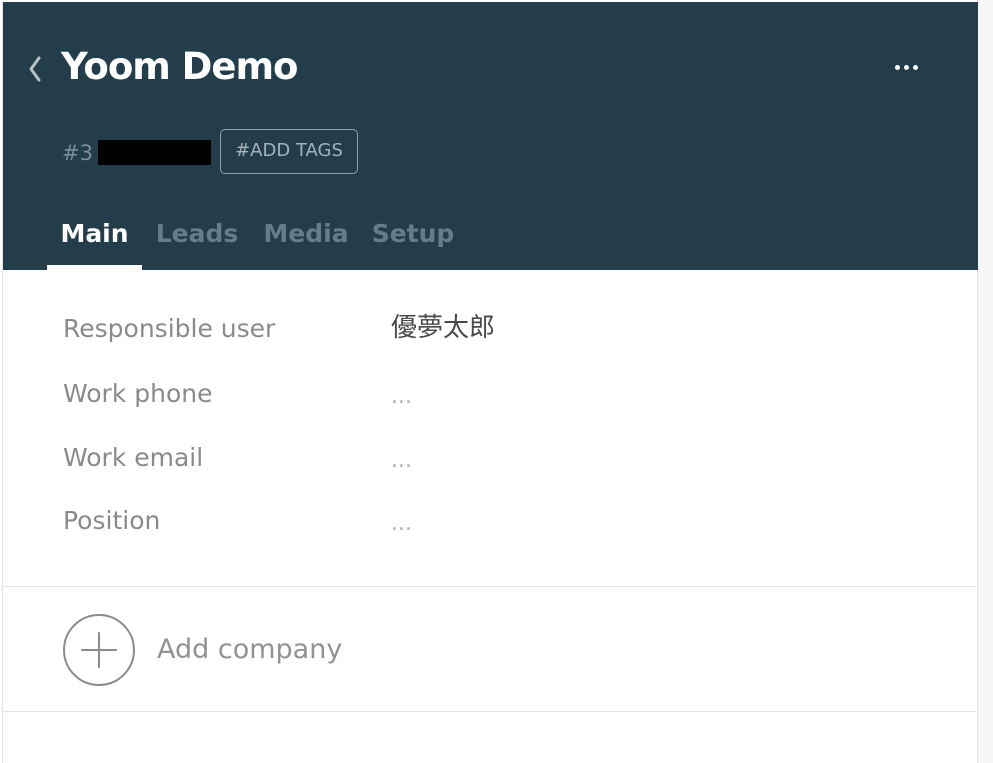  I want to click on contact-id: #3, so click(77, 153).